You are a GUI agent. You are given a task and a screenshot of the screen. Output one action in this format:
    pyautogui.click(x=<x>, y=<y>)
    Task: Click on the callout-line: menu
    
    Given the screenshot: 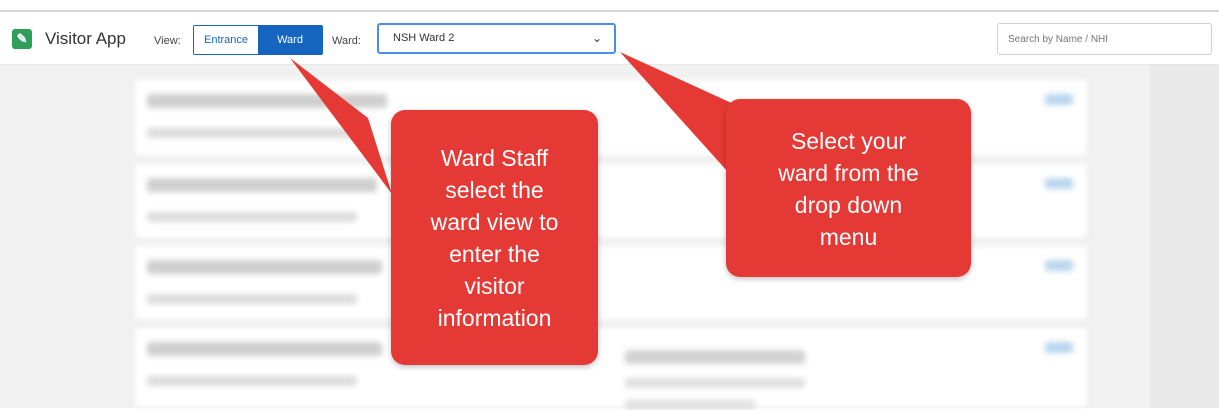 What is the action you would take?
    pyautogui.click(x=848, y=237)
    